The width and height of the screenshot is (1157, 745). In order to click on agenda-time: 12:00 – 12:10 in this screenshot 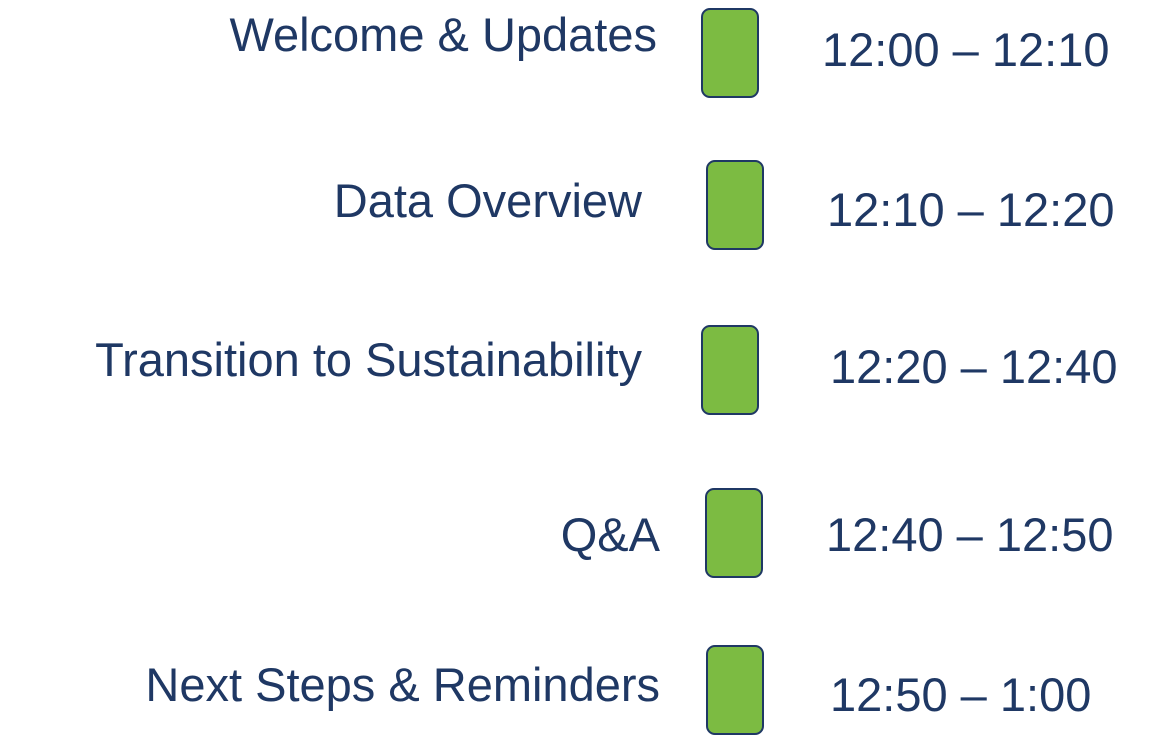, I will do `click(966, 49)`.